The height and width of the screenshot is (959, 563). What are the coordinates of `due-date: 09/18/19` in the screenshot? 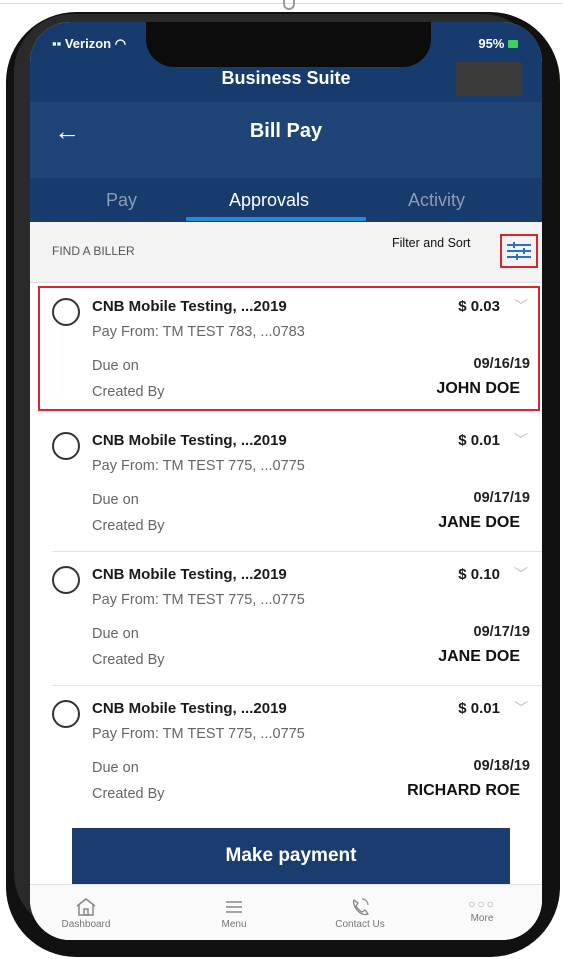 It's located at (501, 766).